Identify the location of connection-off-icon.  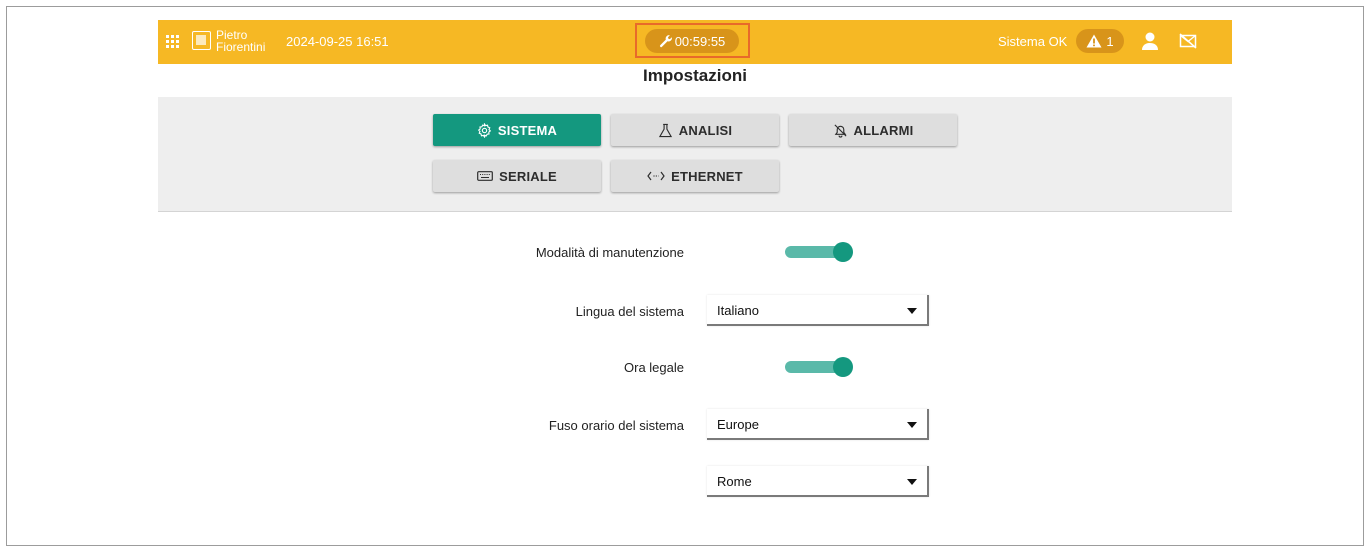
(1188, 41).